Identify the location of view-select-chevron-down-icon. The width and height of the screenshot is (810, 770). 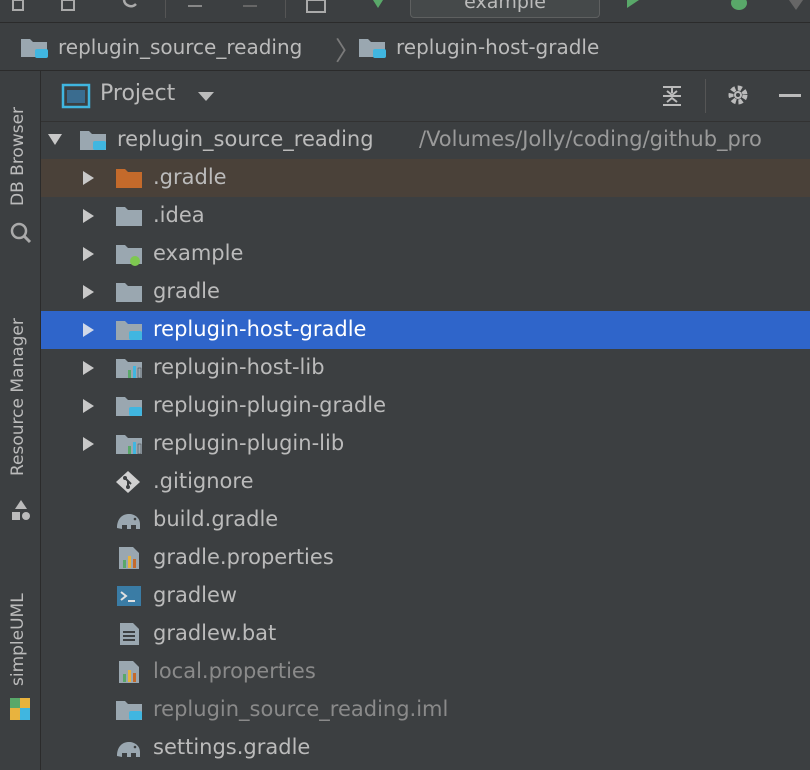
(206, 96).